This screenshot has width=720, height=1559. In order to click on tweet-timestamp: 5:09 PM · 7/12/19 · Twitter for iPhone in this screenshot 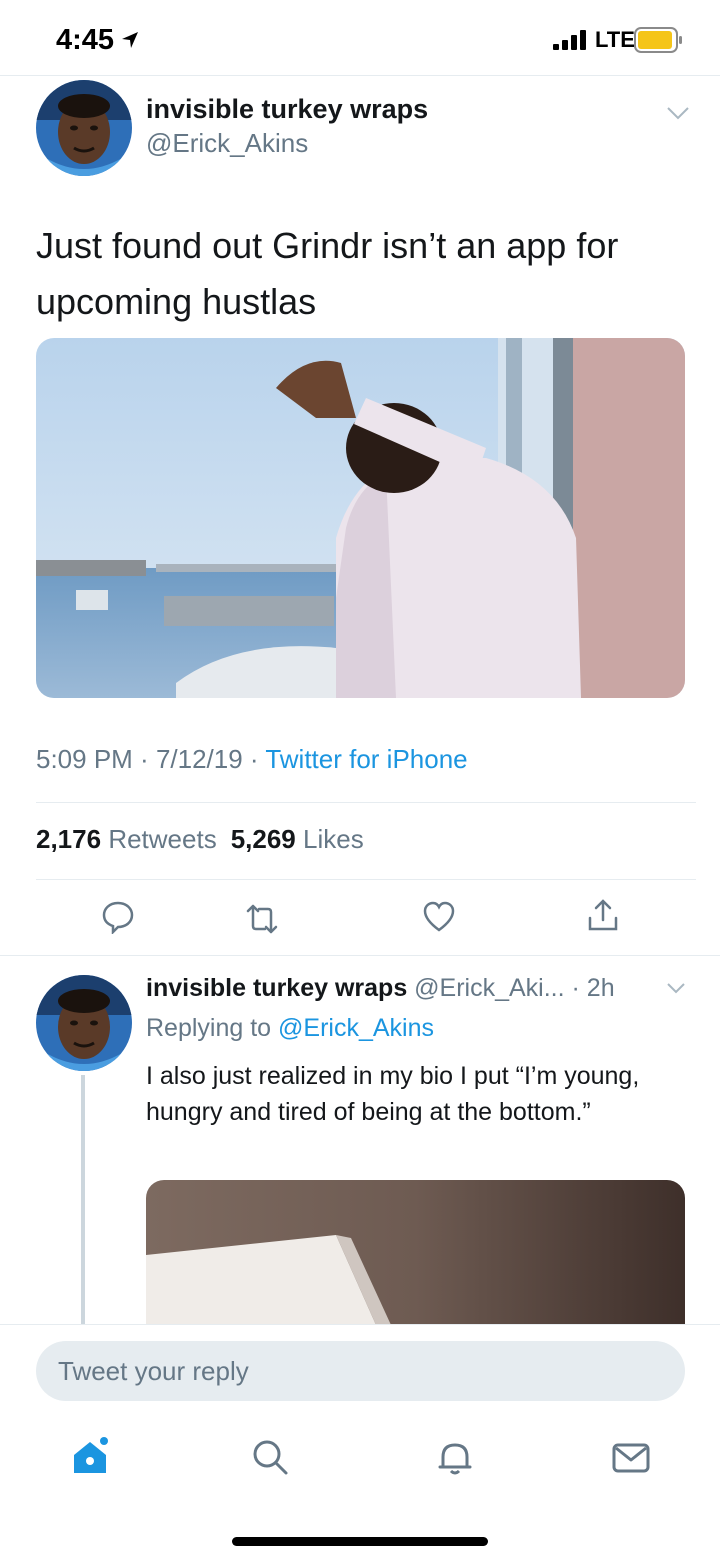, I will do `click(252, 759)`.